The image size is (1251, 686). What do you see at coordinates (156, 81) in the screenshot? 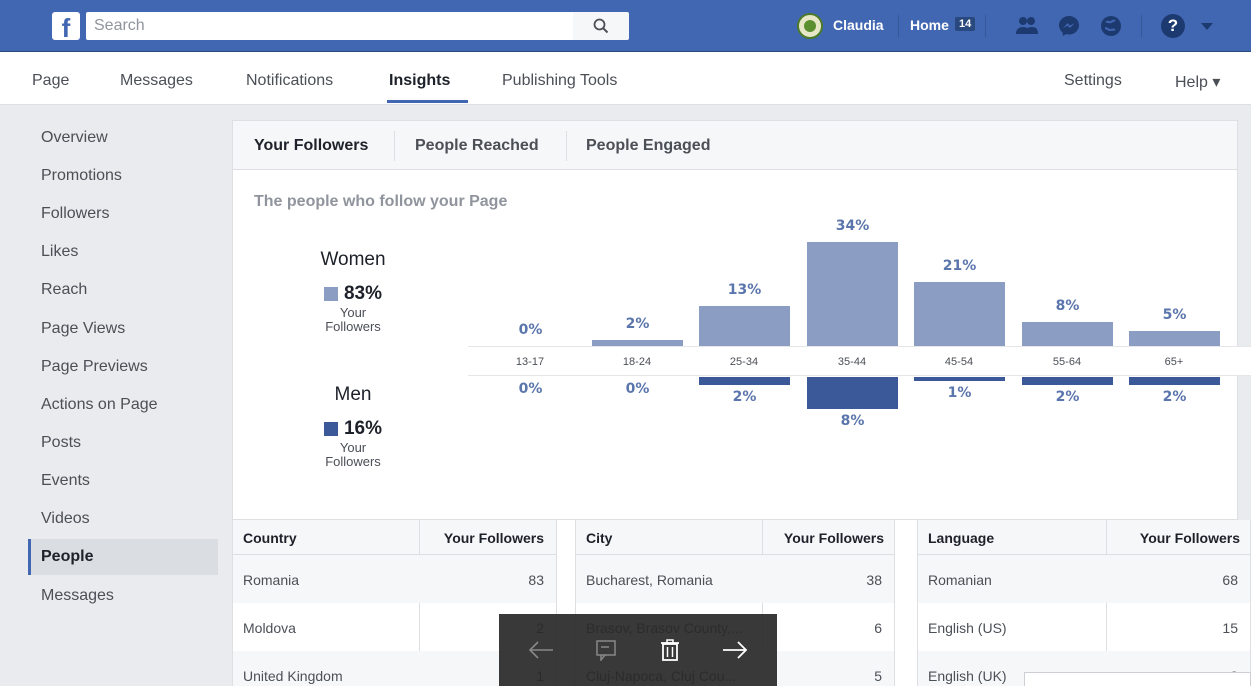
I see `nav-messages: Messages` at bounding box center [156, 81].